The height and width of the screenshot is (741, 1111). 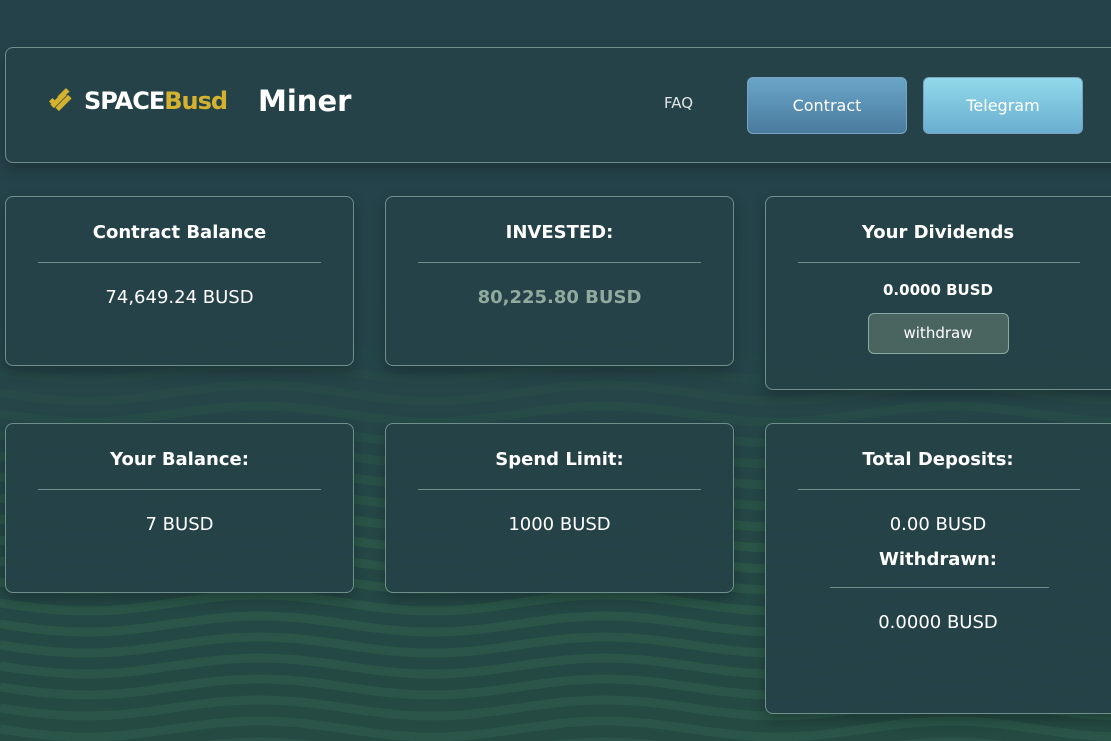 What do you see at coordinates (678, 103) in the screenshot?
I see `faq-link: FAQ` at bounding box center [678, 103].